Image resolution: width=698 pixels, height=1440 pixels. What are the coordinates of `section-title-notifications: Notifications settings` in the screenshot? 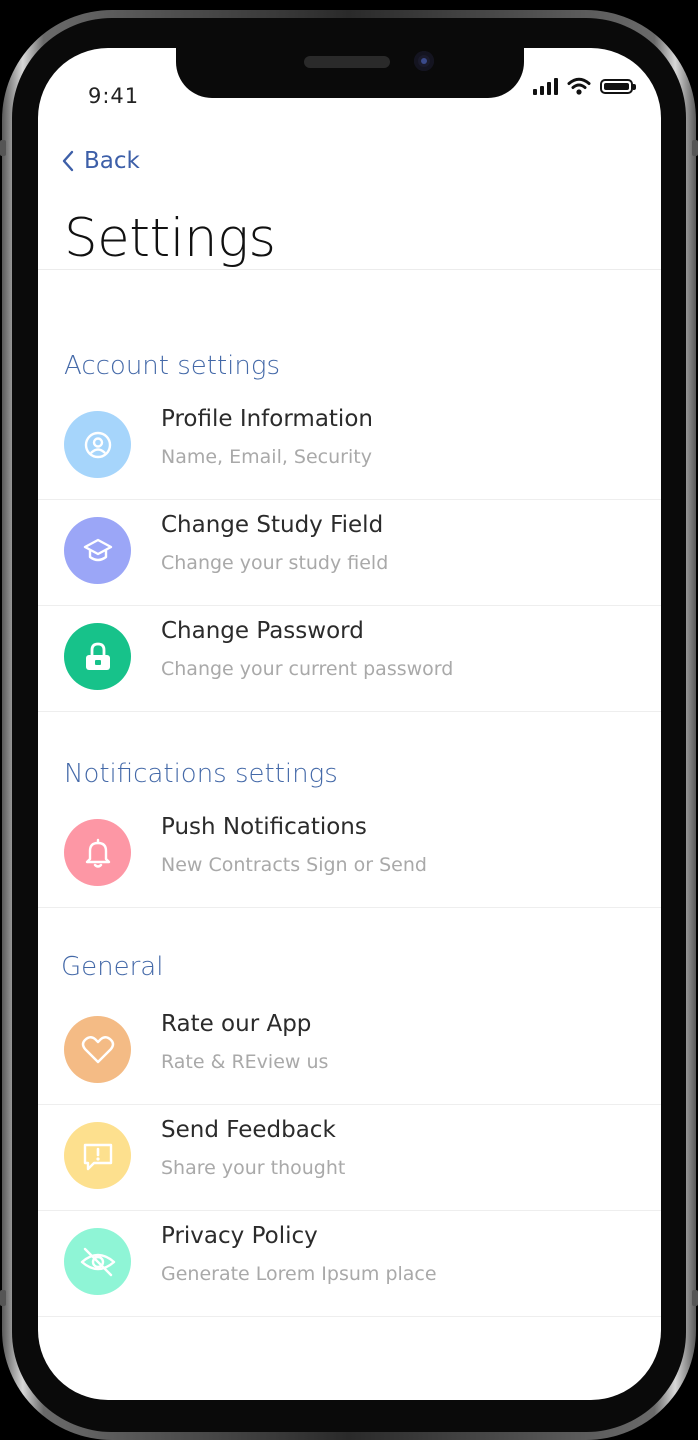 It's located at (201, 774).